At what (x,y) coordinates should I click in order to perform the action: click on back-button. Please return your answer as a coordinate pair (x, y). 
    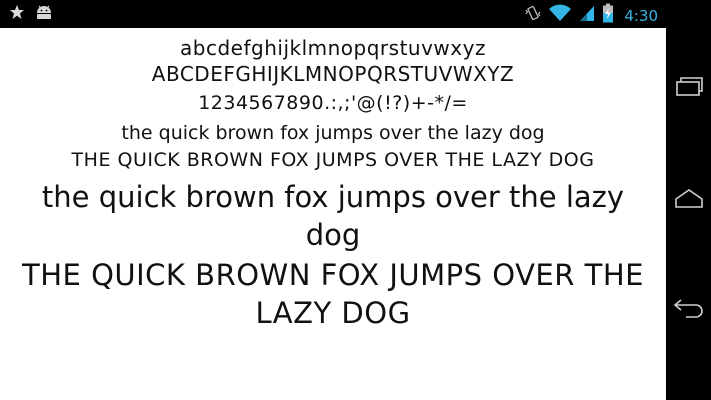
    Looking at the image, I should click on (688, 310).